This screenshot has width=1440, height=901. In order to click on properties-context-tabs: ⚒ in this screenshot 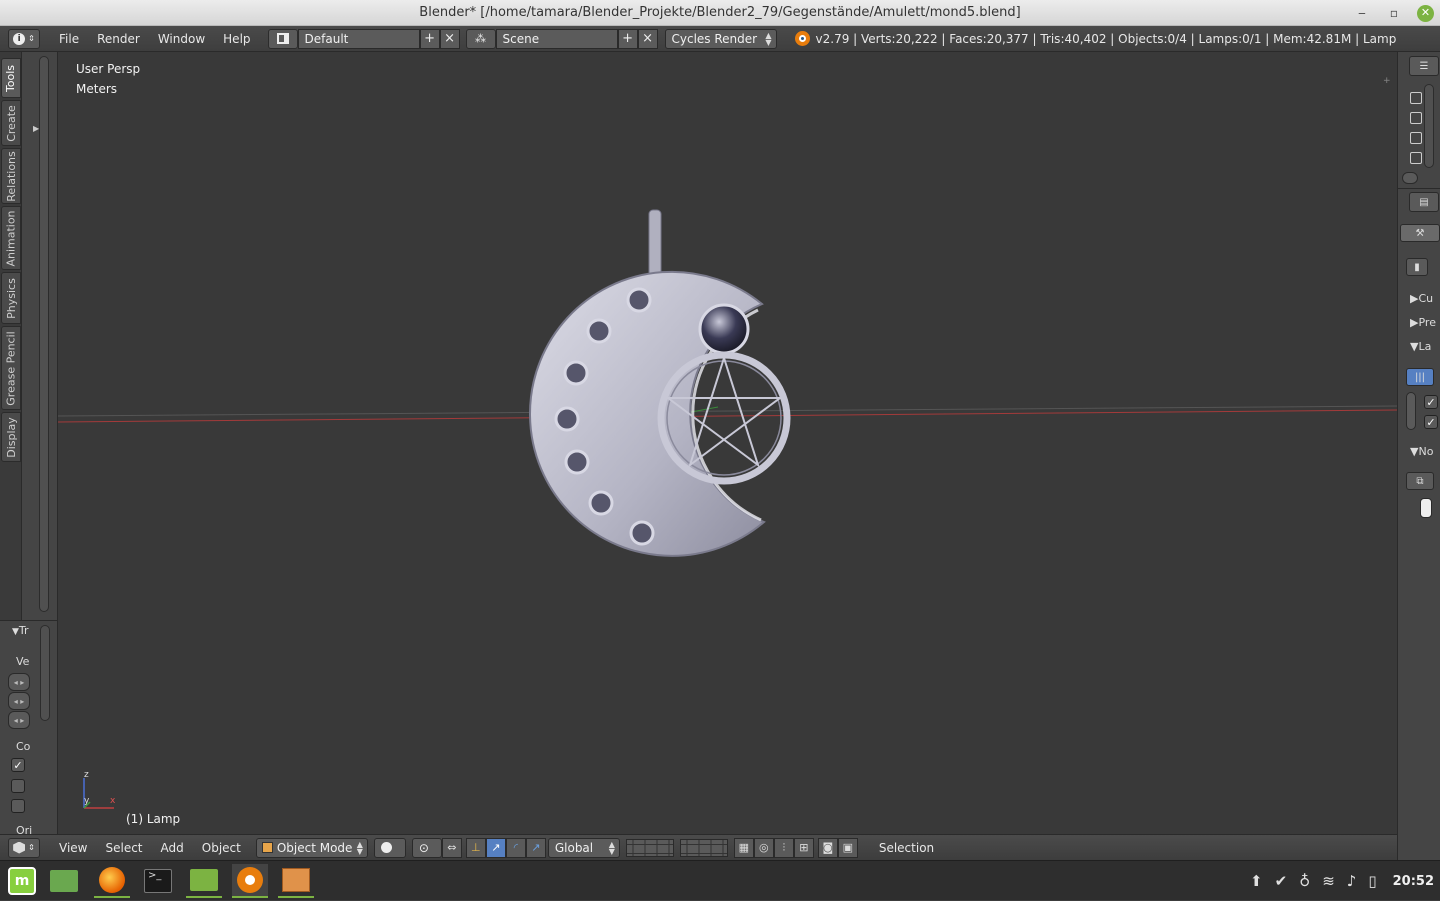, I will do `click(1420, 233)`.